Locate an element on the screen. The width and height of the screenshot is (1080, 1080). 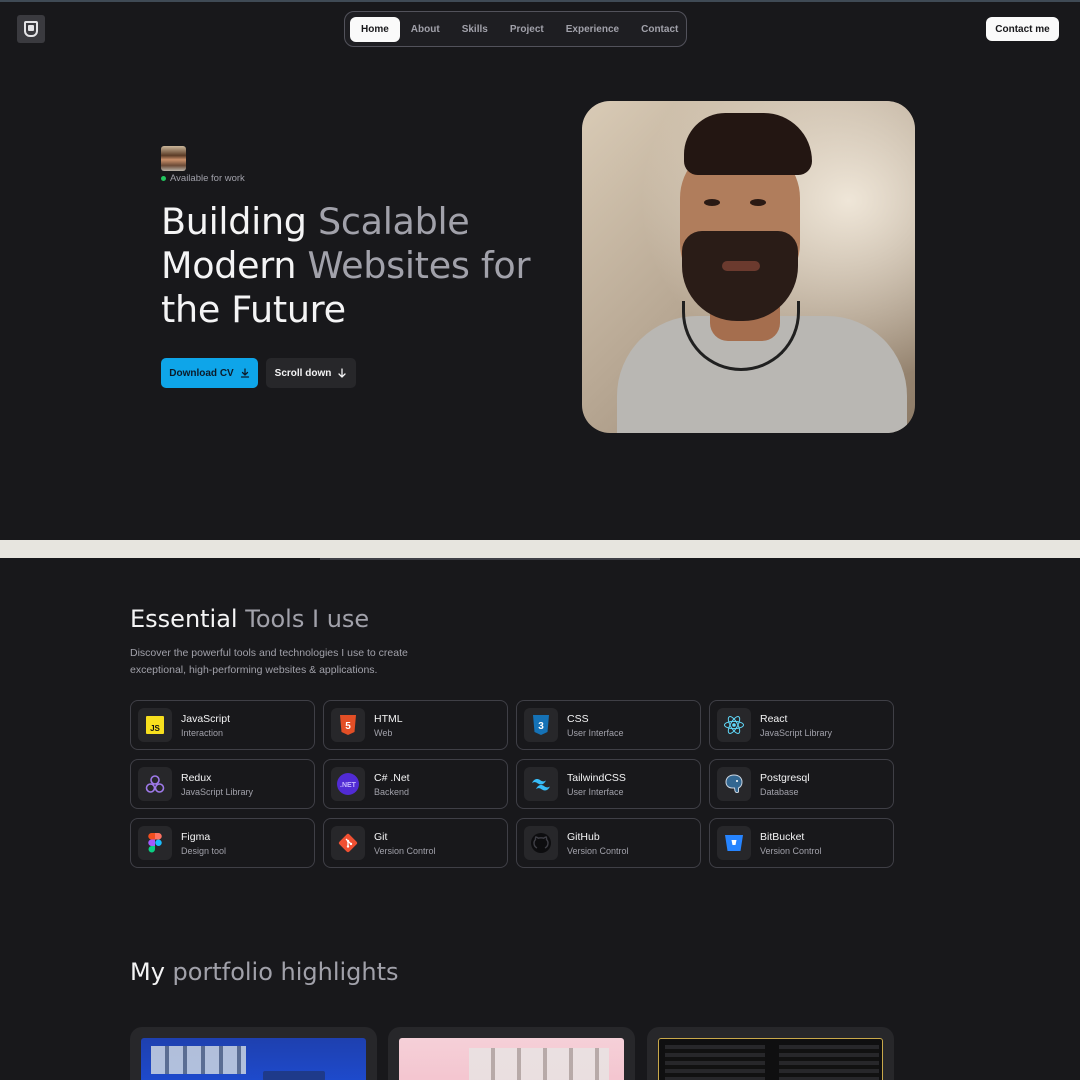
svg-text: JS is located at coordinates (155, 728).